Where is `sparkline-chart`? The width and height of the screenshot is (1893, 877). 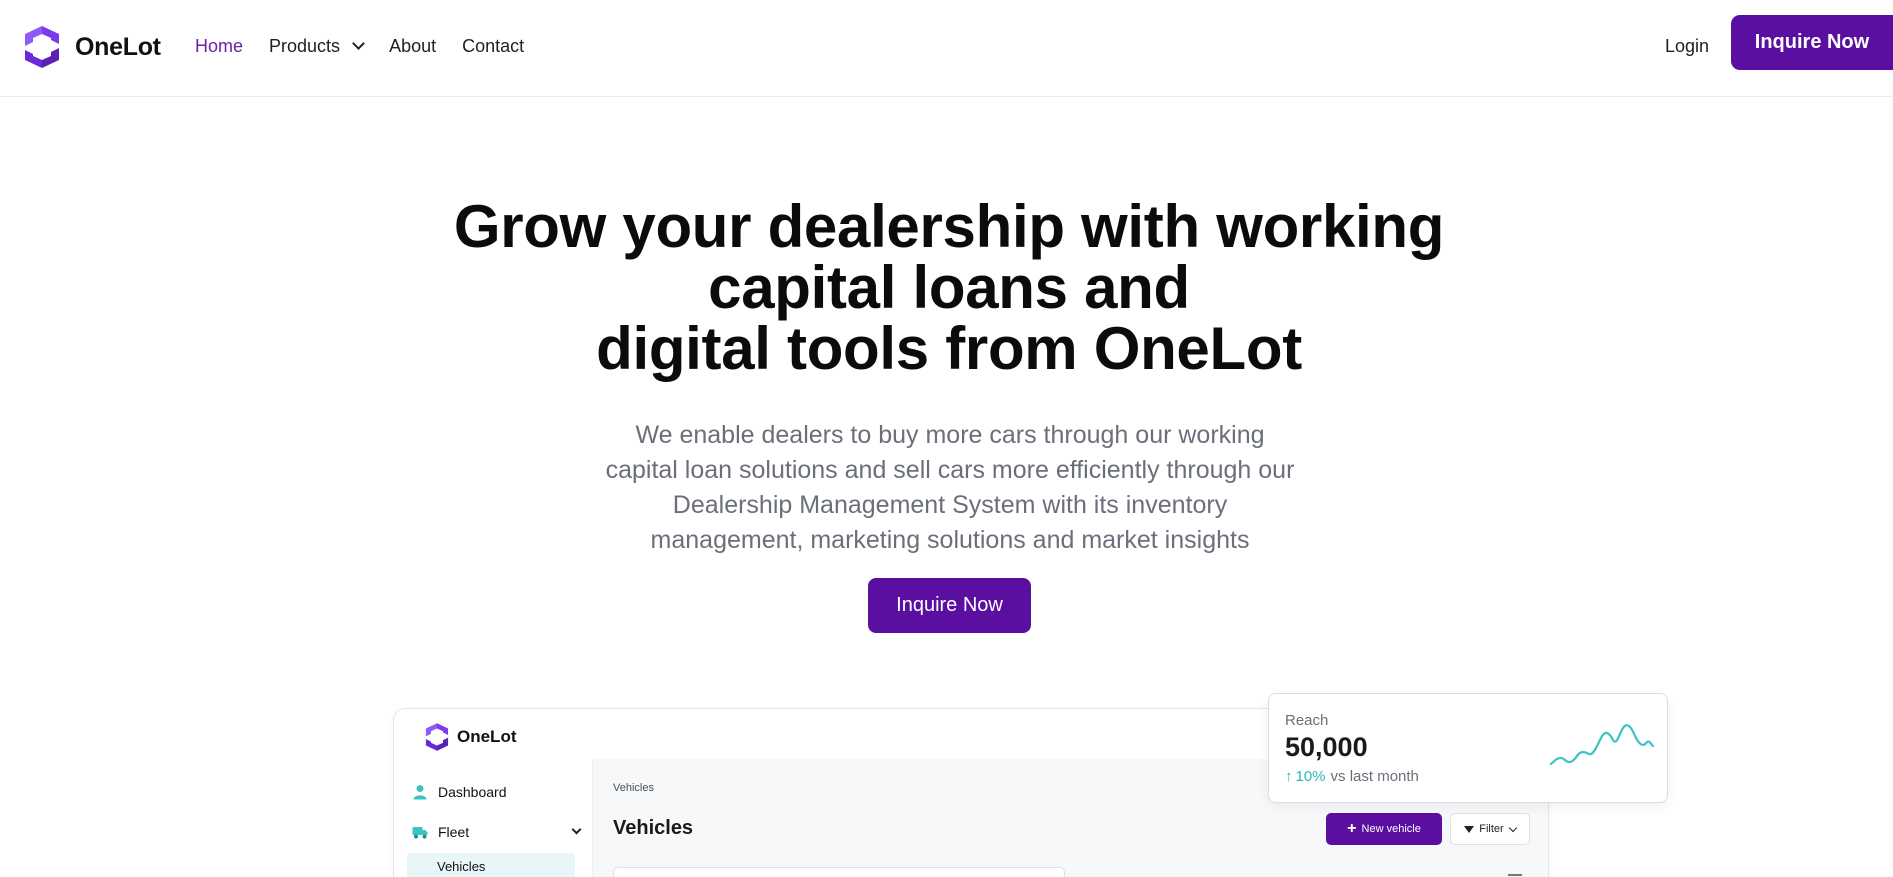 sparkline-chart is located at coordinates (1602, 745).